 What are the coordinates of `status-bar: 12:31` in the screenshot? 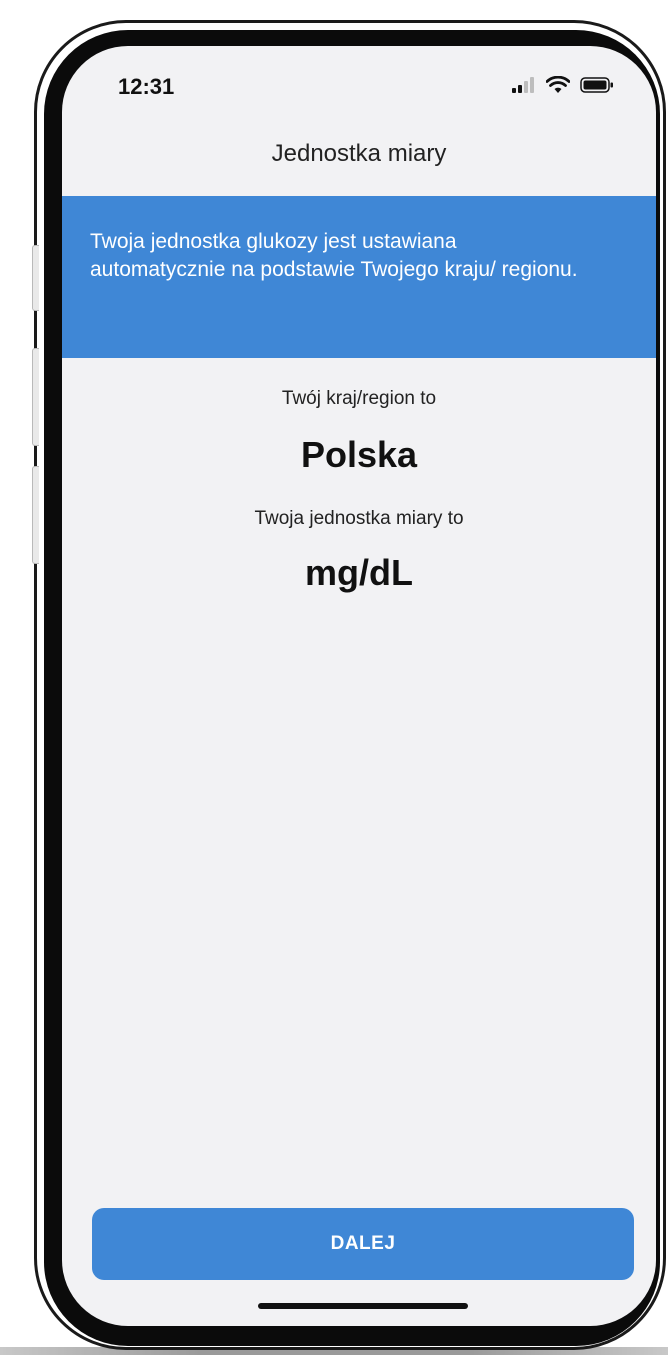 It's located at (359, 91).